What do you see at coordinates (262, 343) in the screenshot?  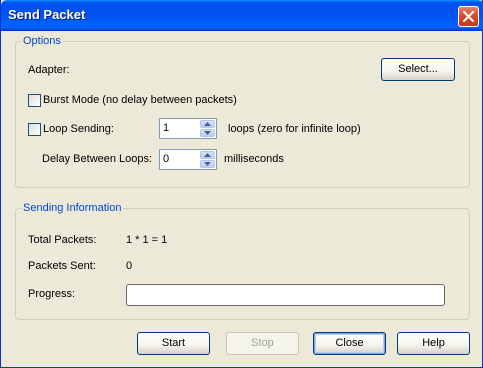 I see `stop-button: Stop` at bounding box center [262, 343].